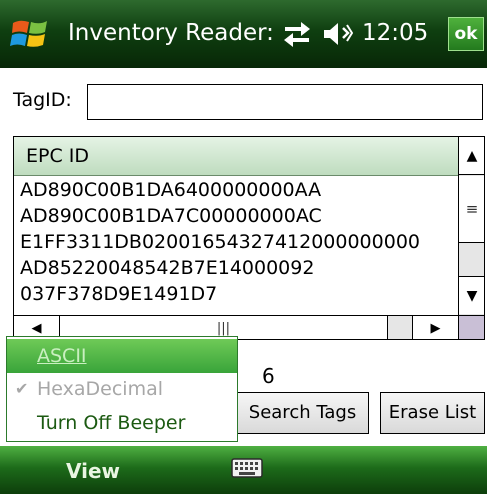  Describe the element at coordinates (236, 156) in the screenshot. I see `epc-column-header: EPC ID` at that location.